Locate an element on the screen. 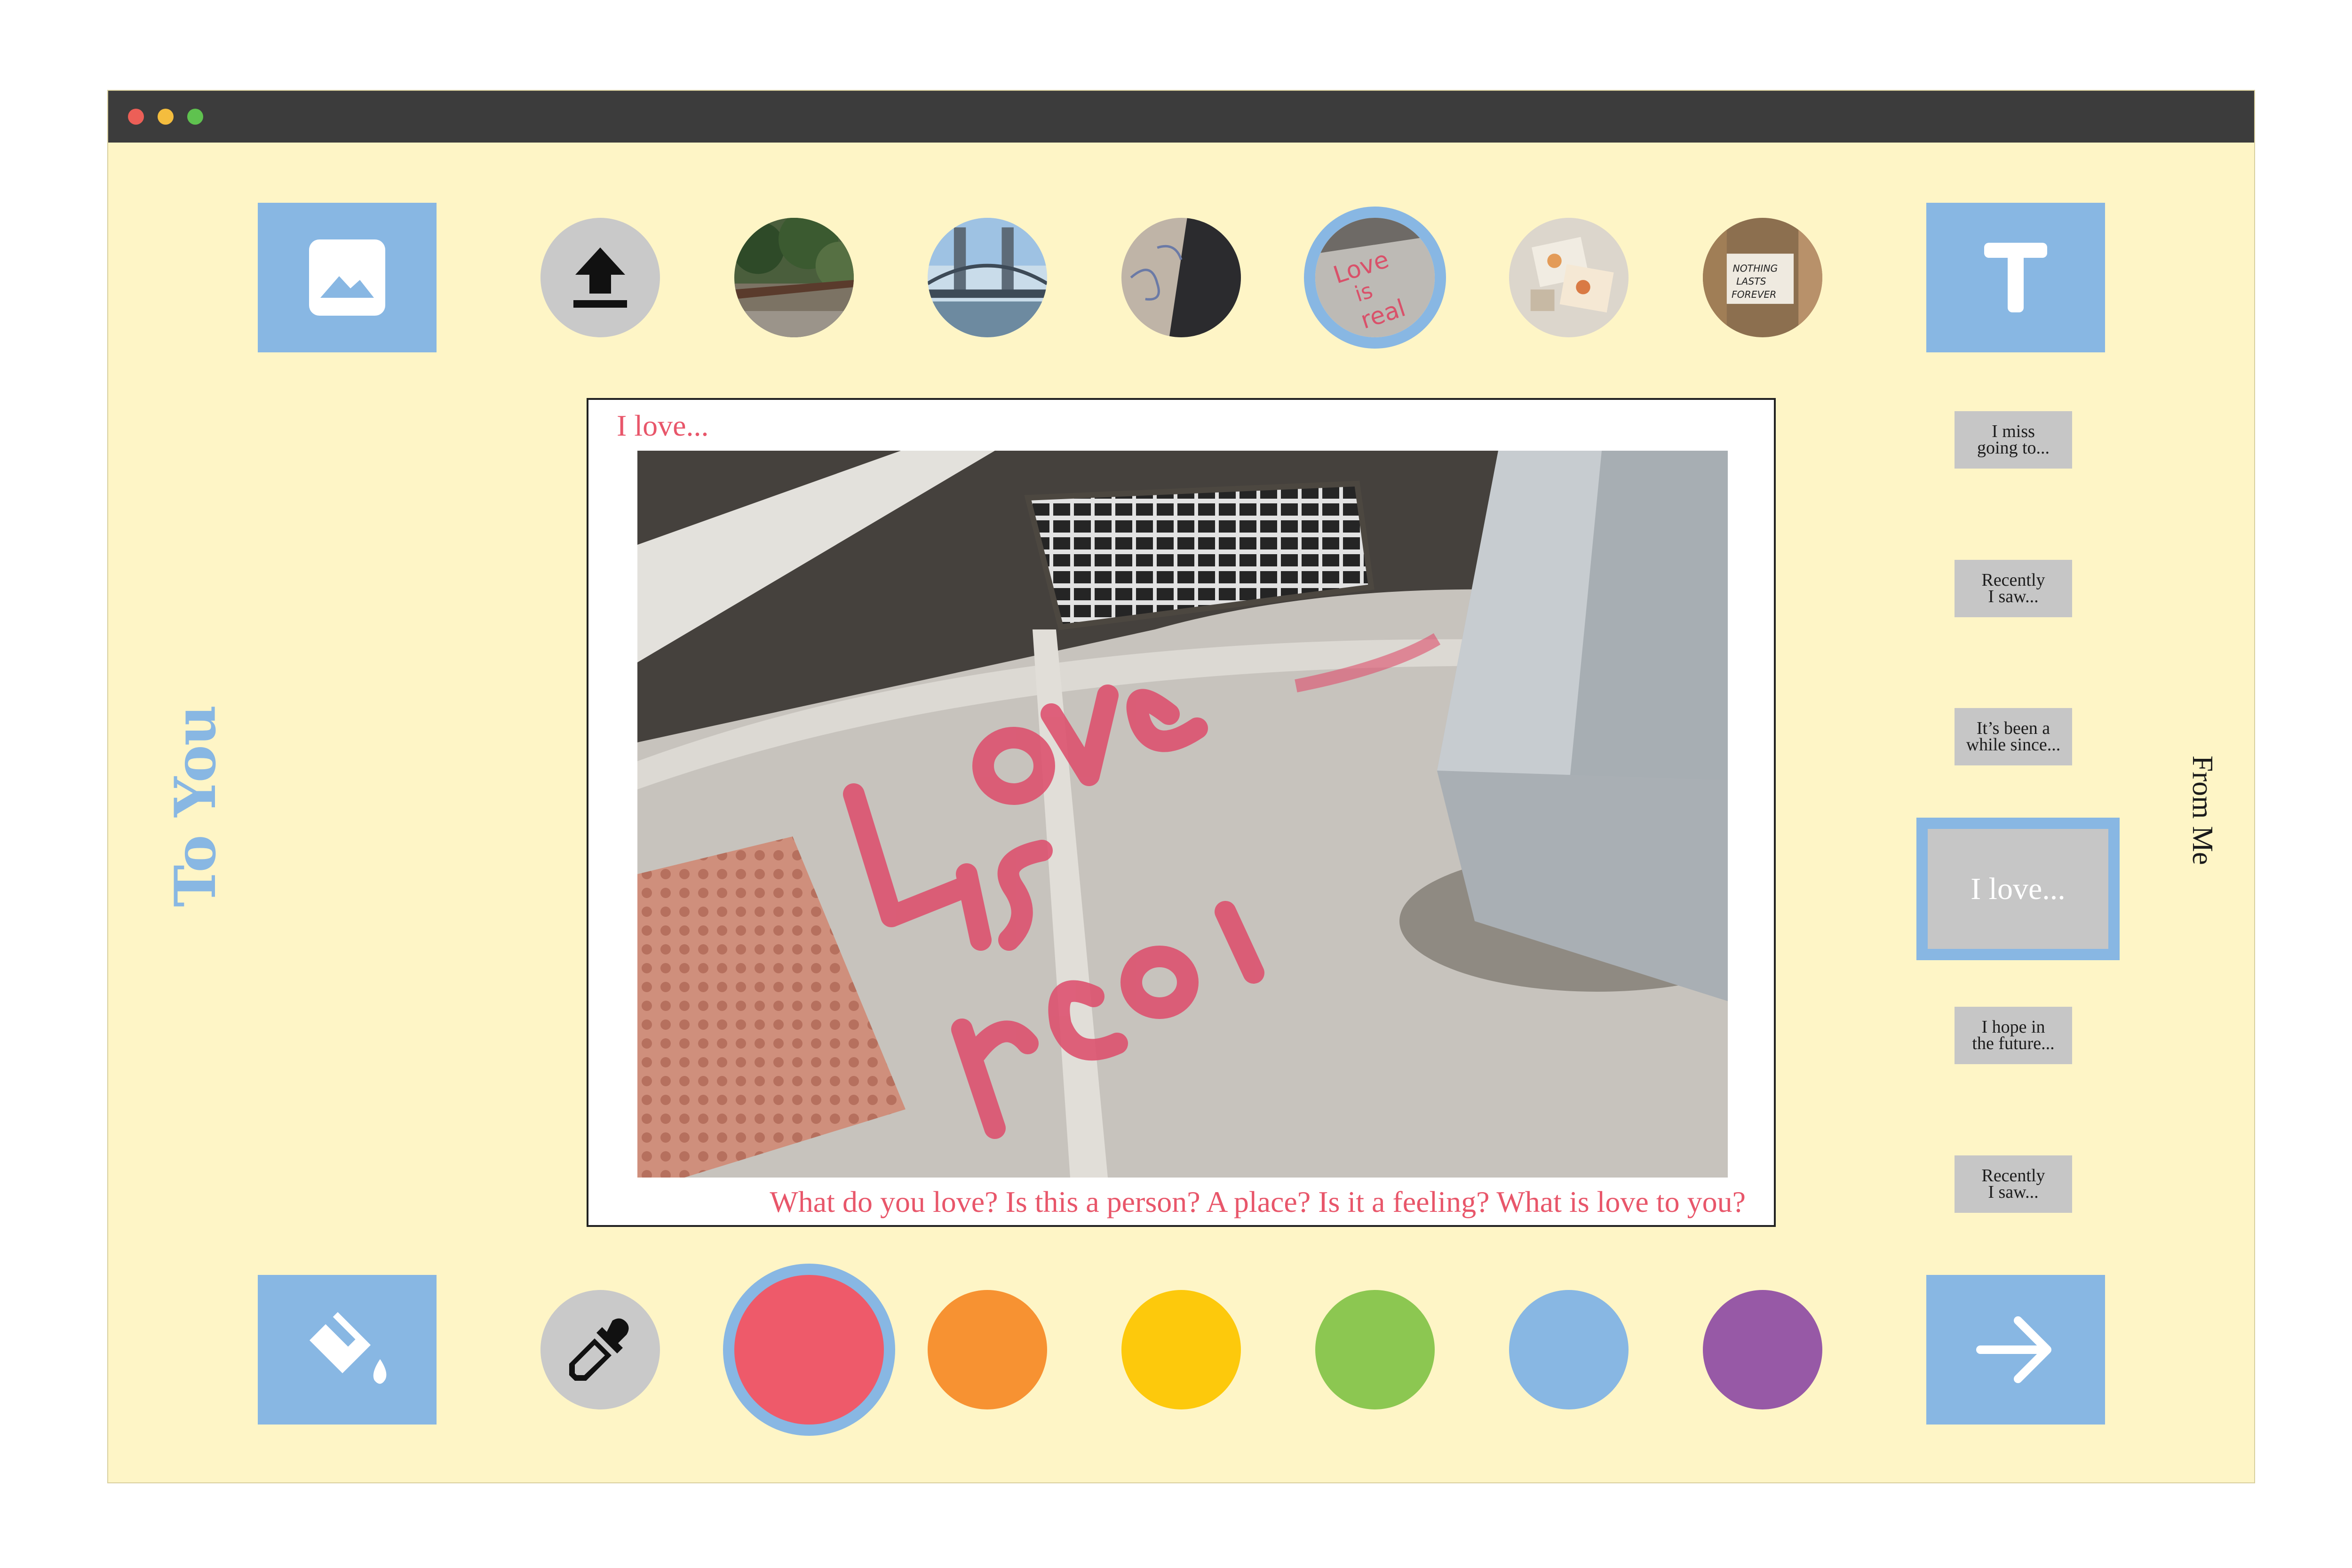 Image resolution: width=2352 pixels, height=1568 pixels. minimize-window-button is located at coordinates (166, 117).